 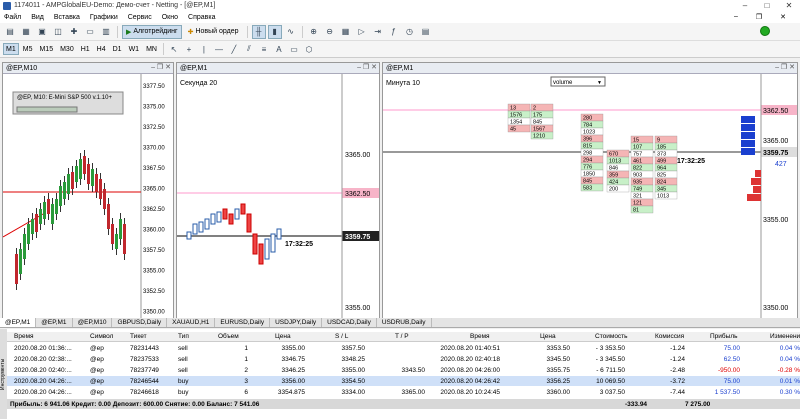 I want to click on volume-bar-red, so click(x=757, y=189).